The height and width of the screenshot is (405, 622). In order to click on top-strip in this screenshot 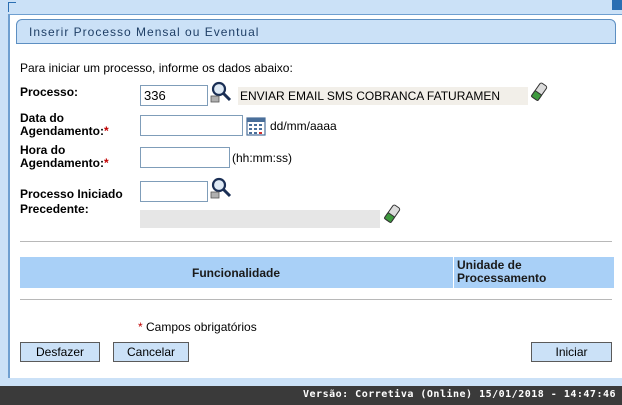, I will do `click(311, 7)`.